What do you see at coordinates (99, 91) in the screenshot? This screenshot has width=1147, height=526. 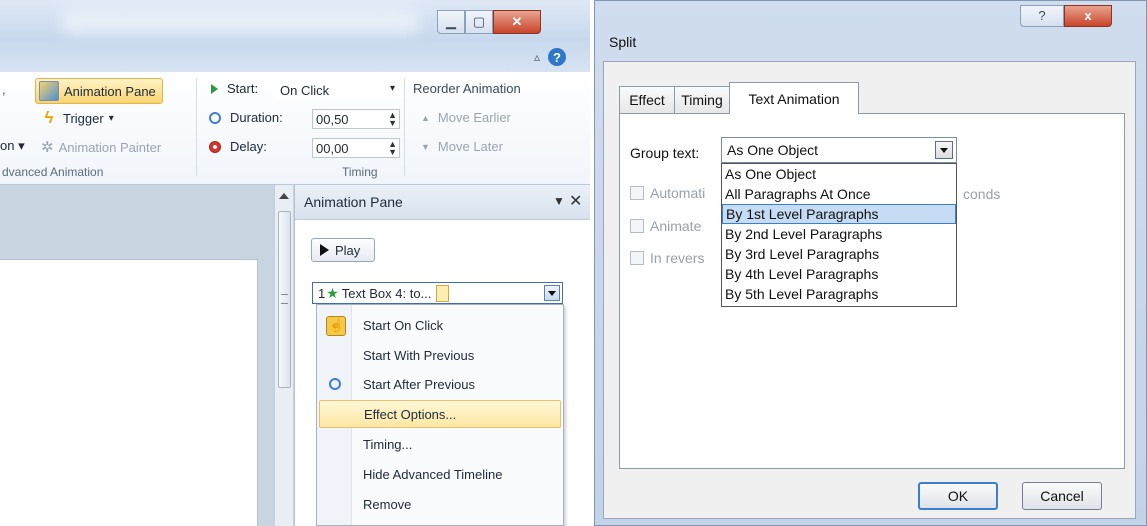 I see `animation-pane-button: Animation Pane` at bounding box center [99, 91].